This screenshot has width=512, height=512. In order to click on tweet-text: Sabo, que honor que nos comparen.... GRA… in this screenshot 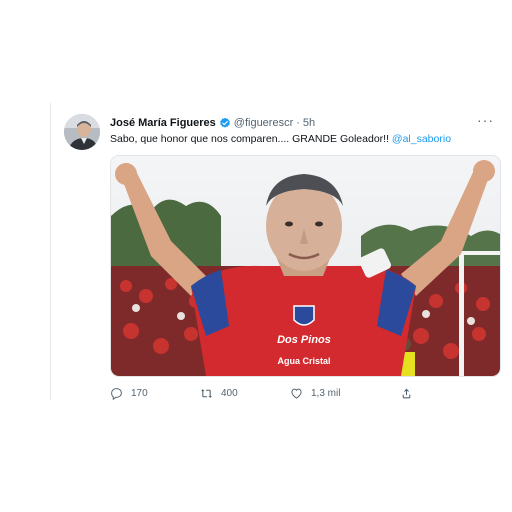, I will do `click(304, 139)`.